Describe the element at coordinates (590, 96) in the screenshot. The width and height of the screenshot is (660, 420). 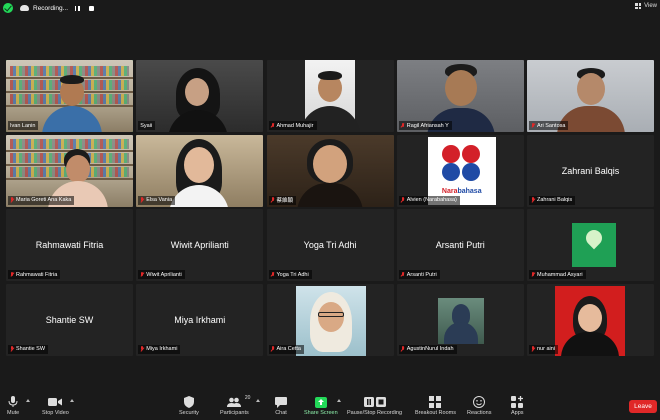
I see `participant-tile: Ari Santosa` at that location.